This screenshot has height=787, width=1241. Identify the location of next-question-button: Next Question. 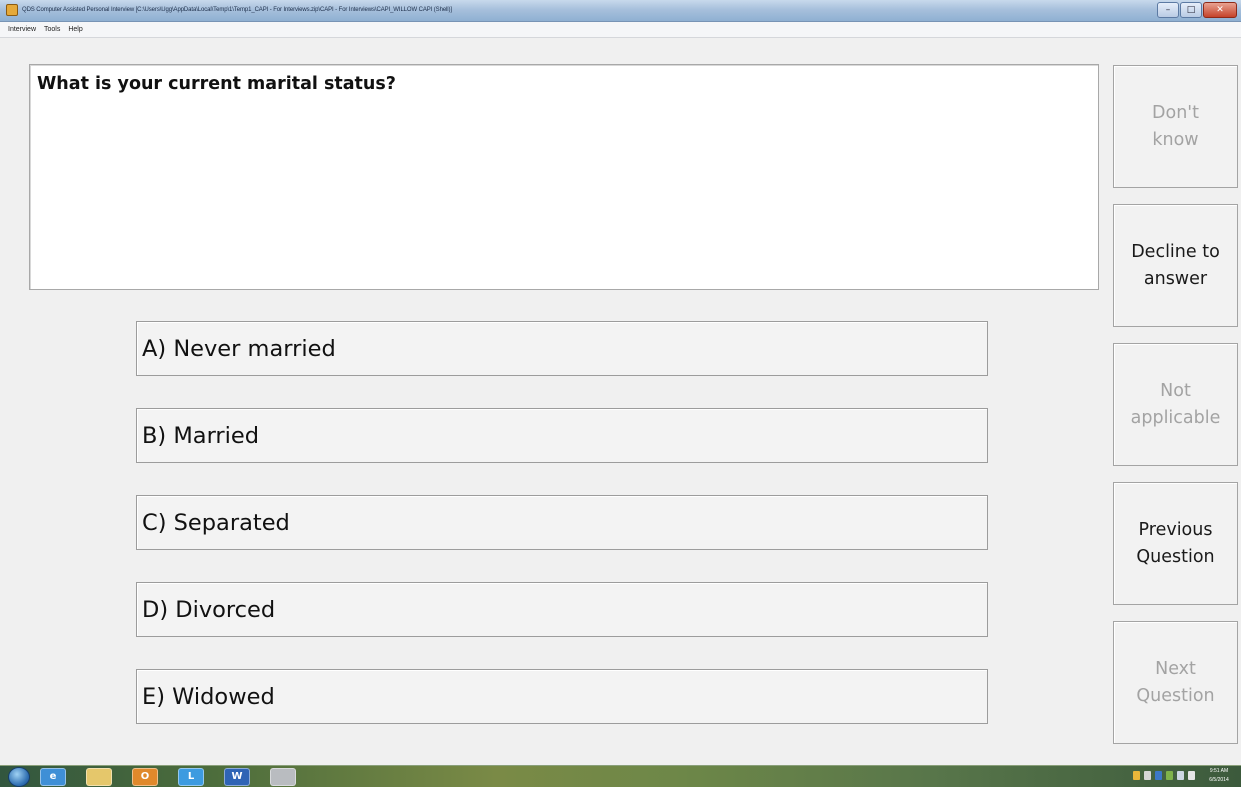
(1175, 682).